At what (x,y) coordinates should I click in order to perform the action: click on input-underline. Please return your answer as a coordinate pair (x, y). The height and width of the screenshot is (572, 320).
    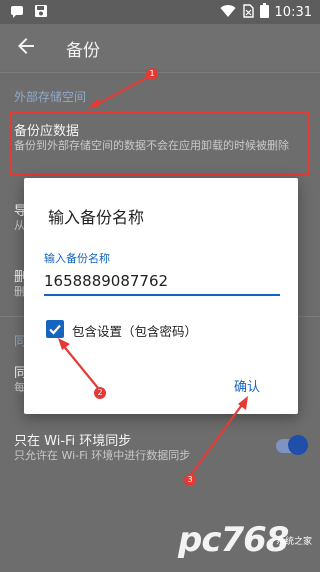
    Looking at the image, I should click on (162, 295).